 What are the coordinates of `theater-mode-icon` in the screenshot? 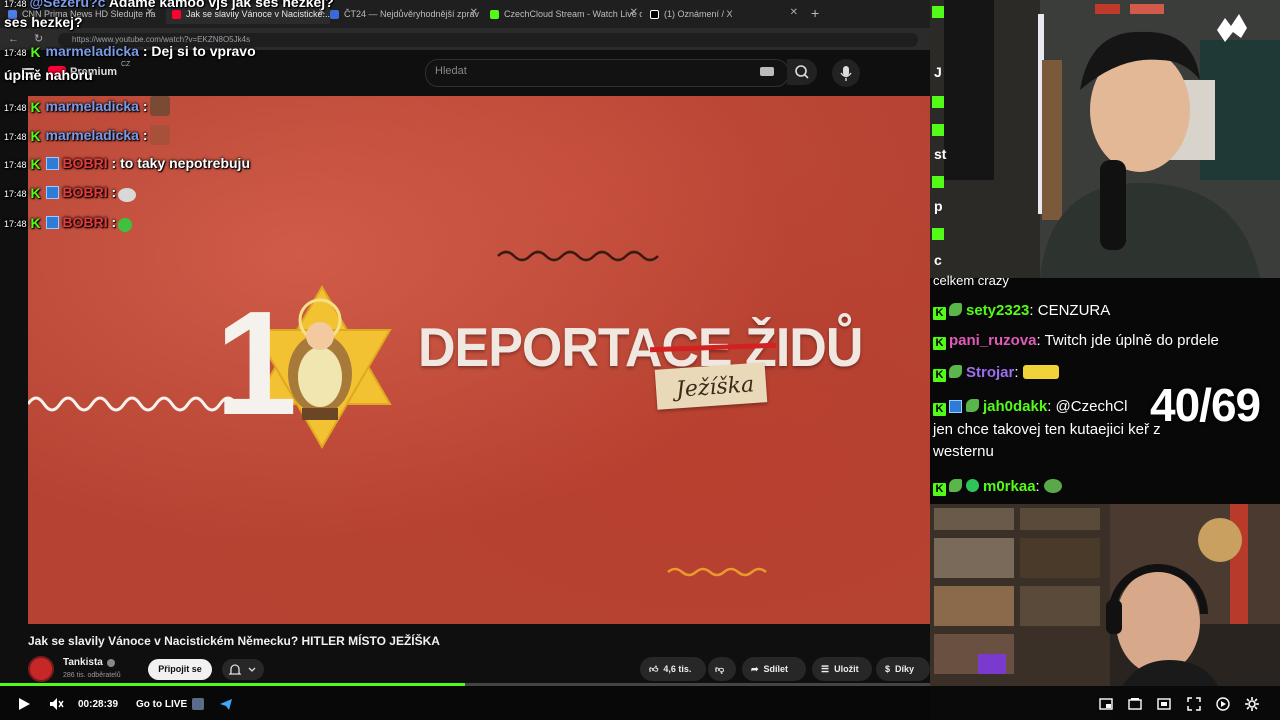 It's located at (1135, 704).